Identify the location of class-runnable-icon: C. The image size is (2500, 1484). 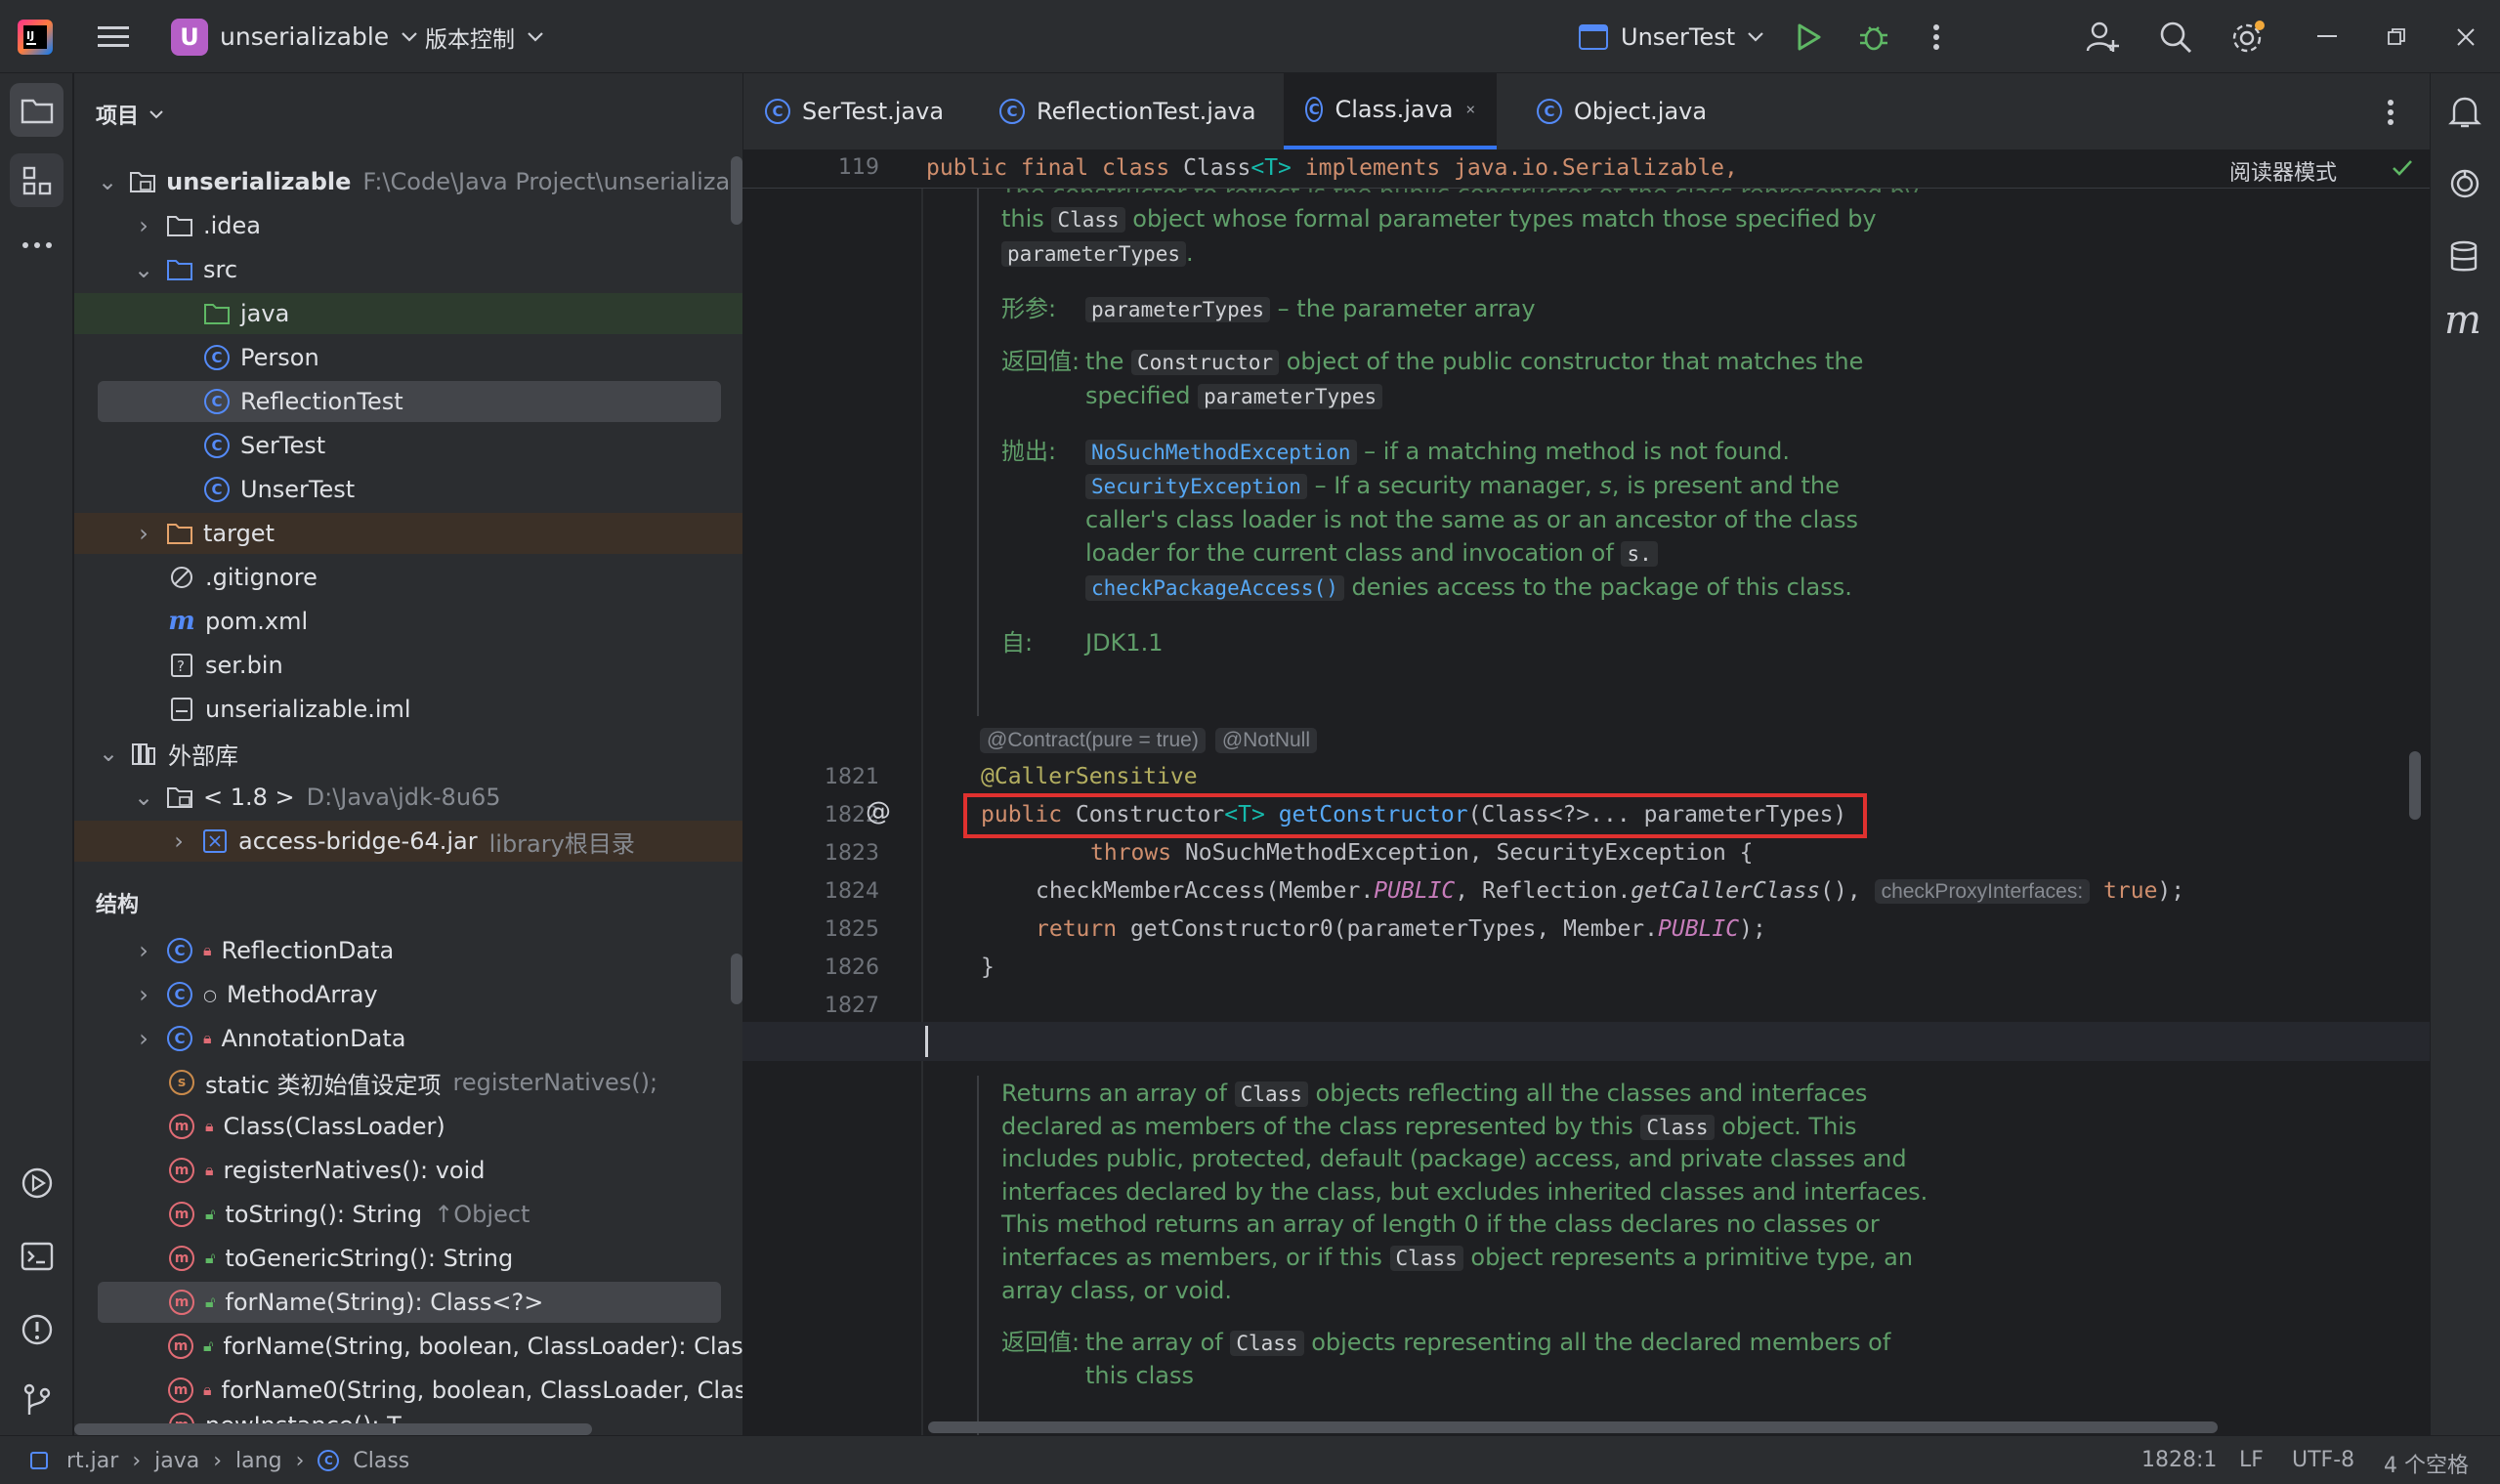
(217, 446).